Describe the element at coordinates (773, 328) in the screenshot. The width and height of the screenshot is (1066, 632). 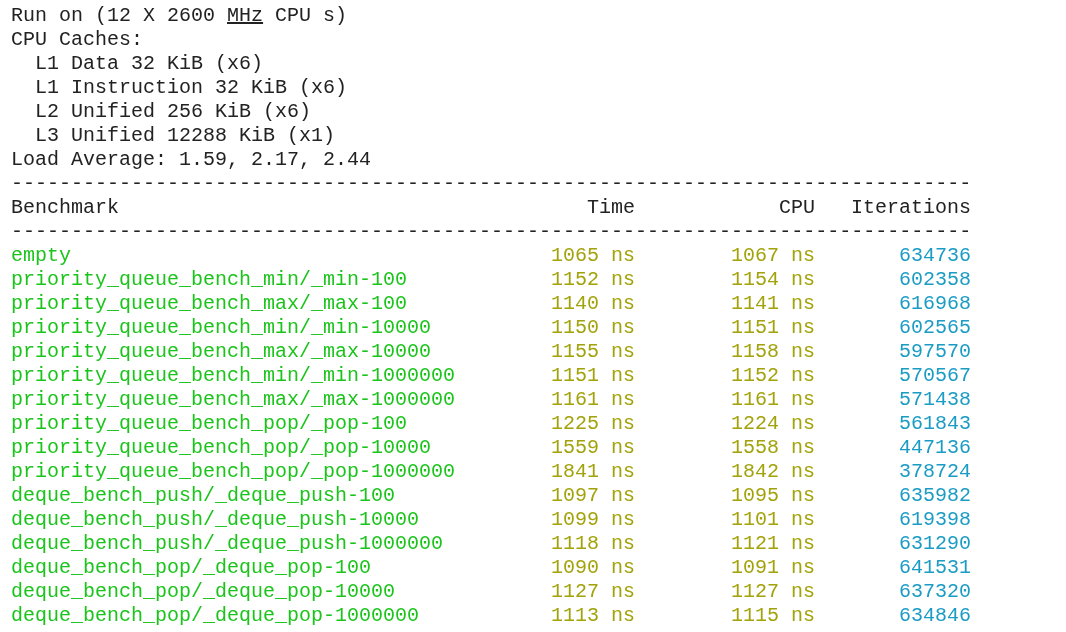
I see `cpu-value: 1151 ns` at that location.